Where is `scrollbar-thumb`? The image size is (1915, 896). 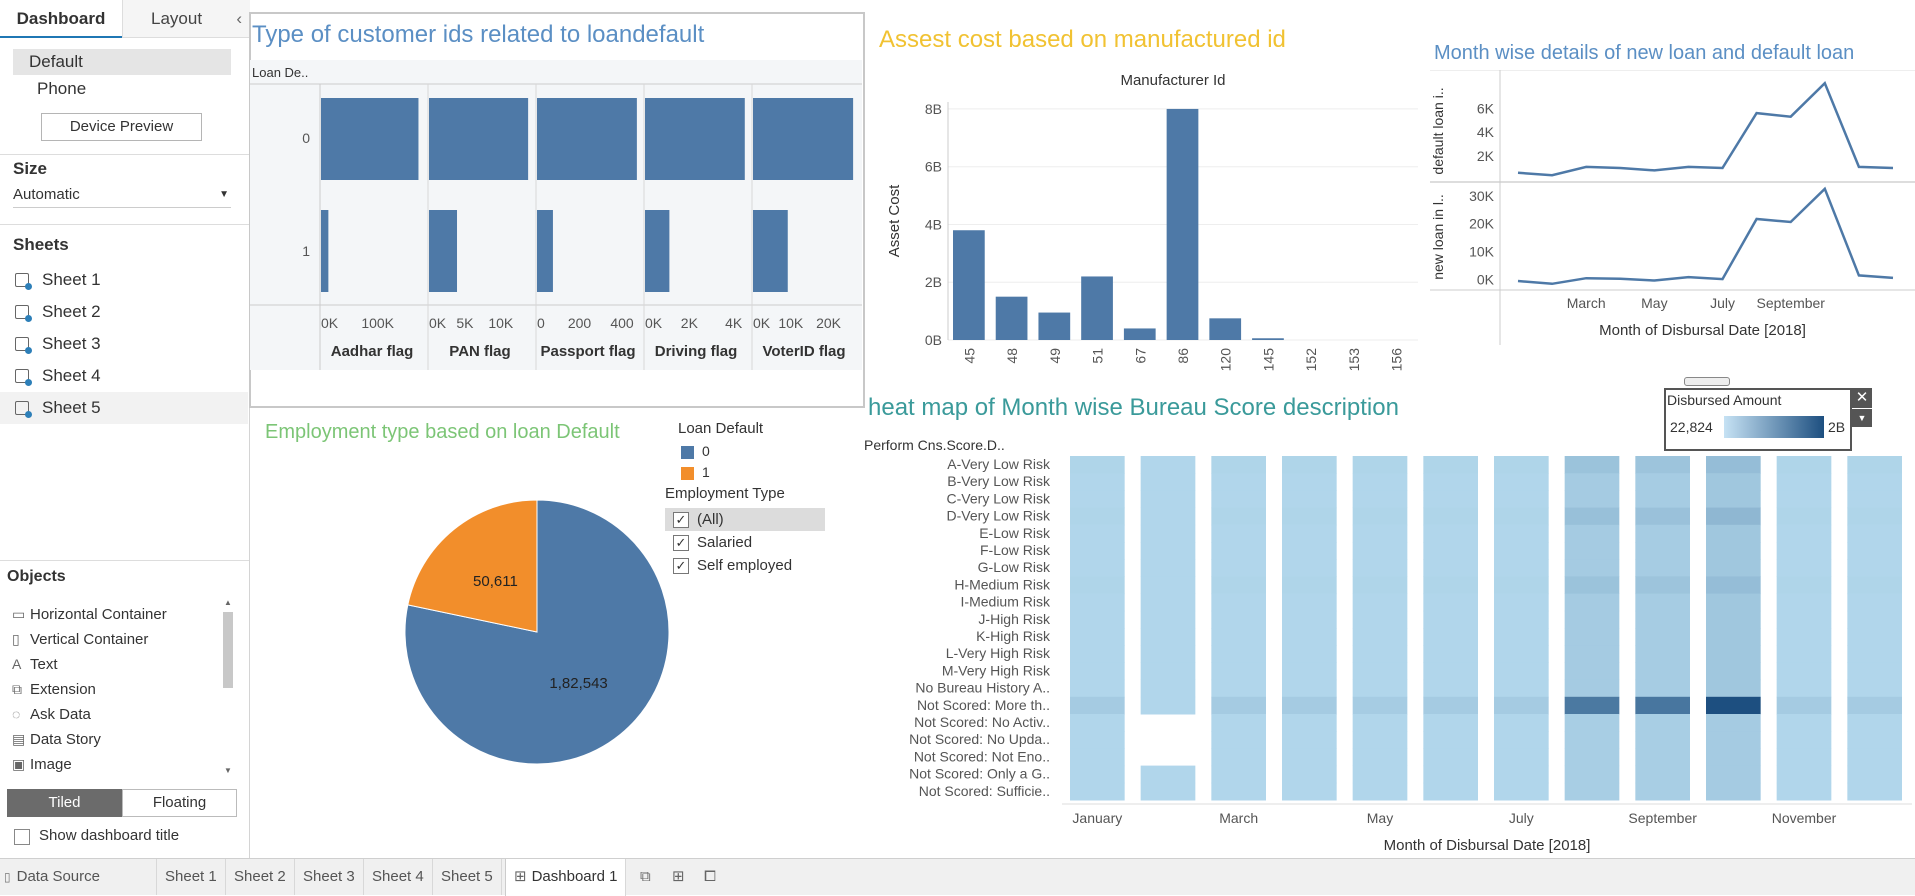 scrollbar-thumb is located at coordinates (228, 650).